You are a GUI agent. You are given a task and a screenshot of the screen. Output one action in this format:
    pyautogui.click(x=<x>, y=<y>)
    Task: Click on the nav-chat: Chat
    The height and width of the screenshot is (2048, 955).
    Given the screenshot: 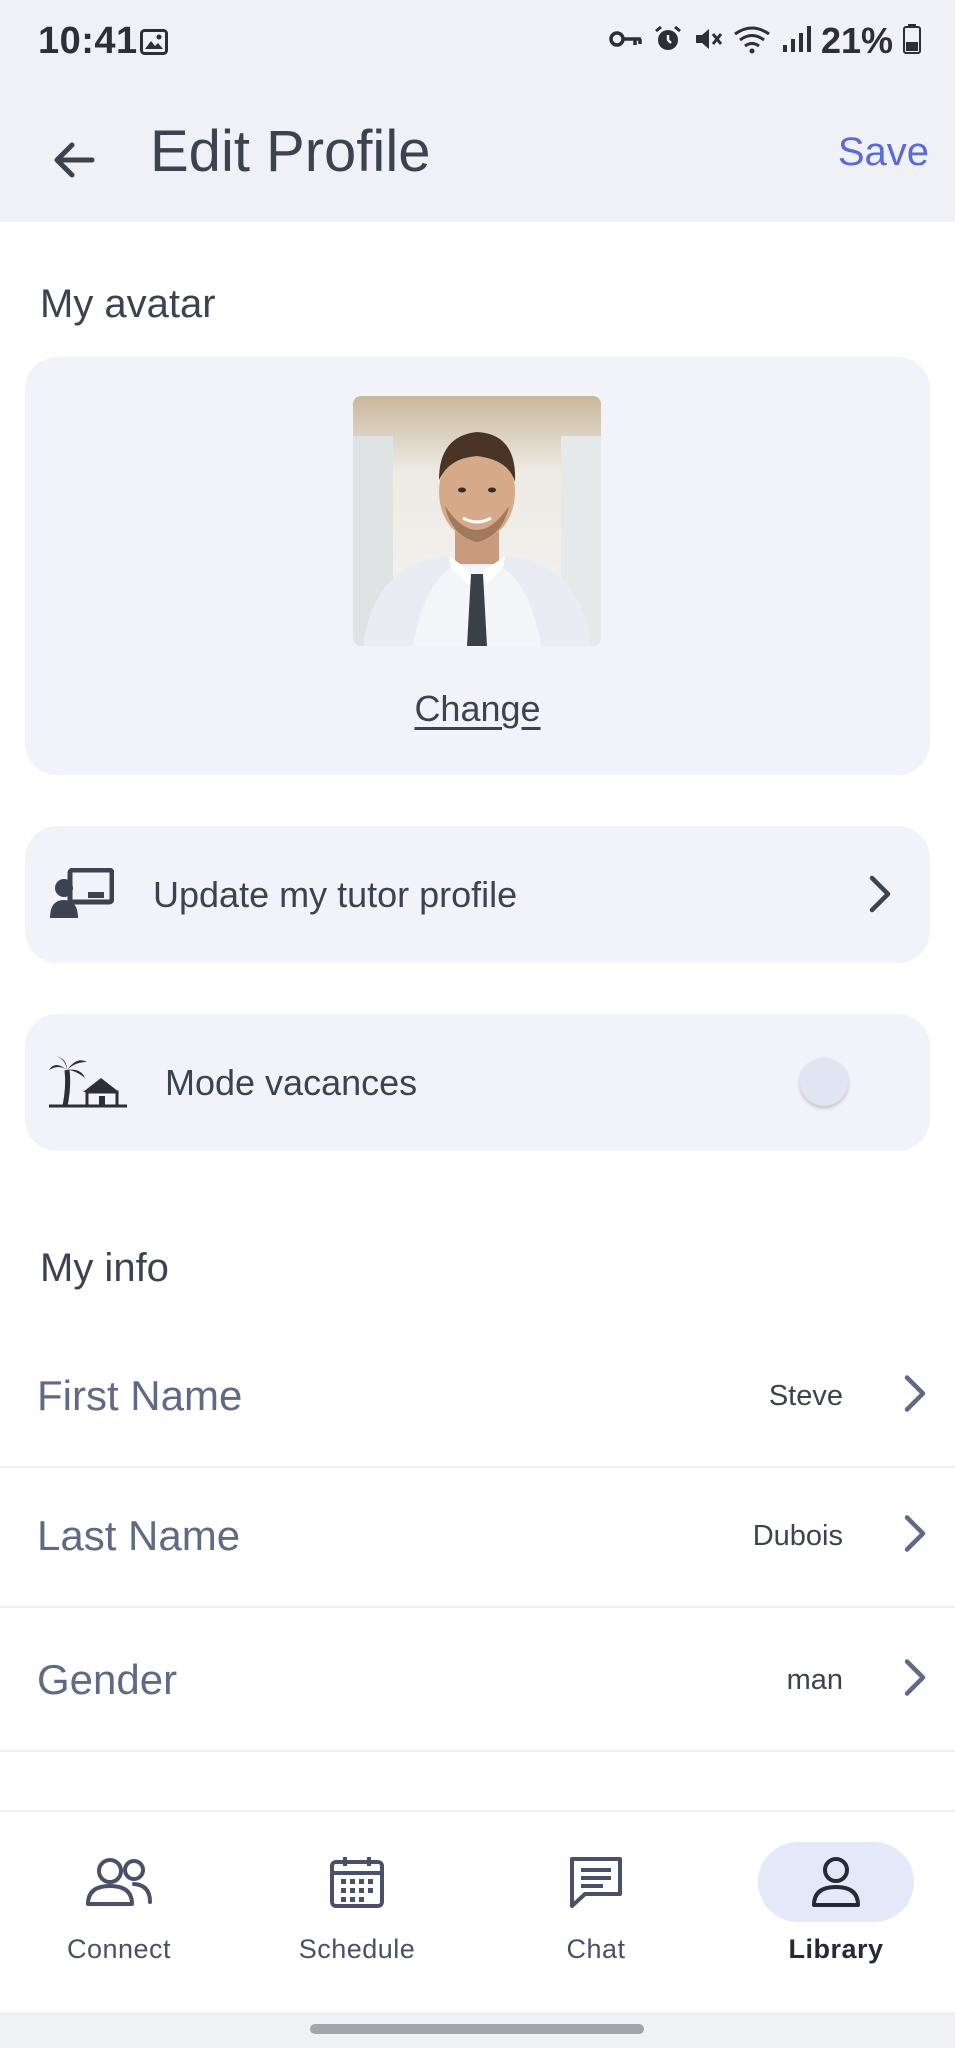 What is the action you would take?
    pyautogui.click(x=596, y=1913)
    